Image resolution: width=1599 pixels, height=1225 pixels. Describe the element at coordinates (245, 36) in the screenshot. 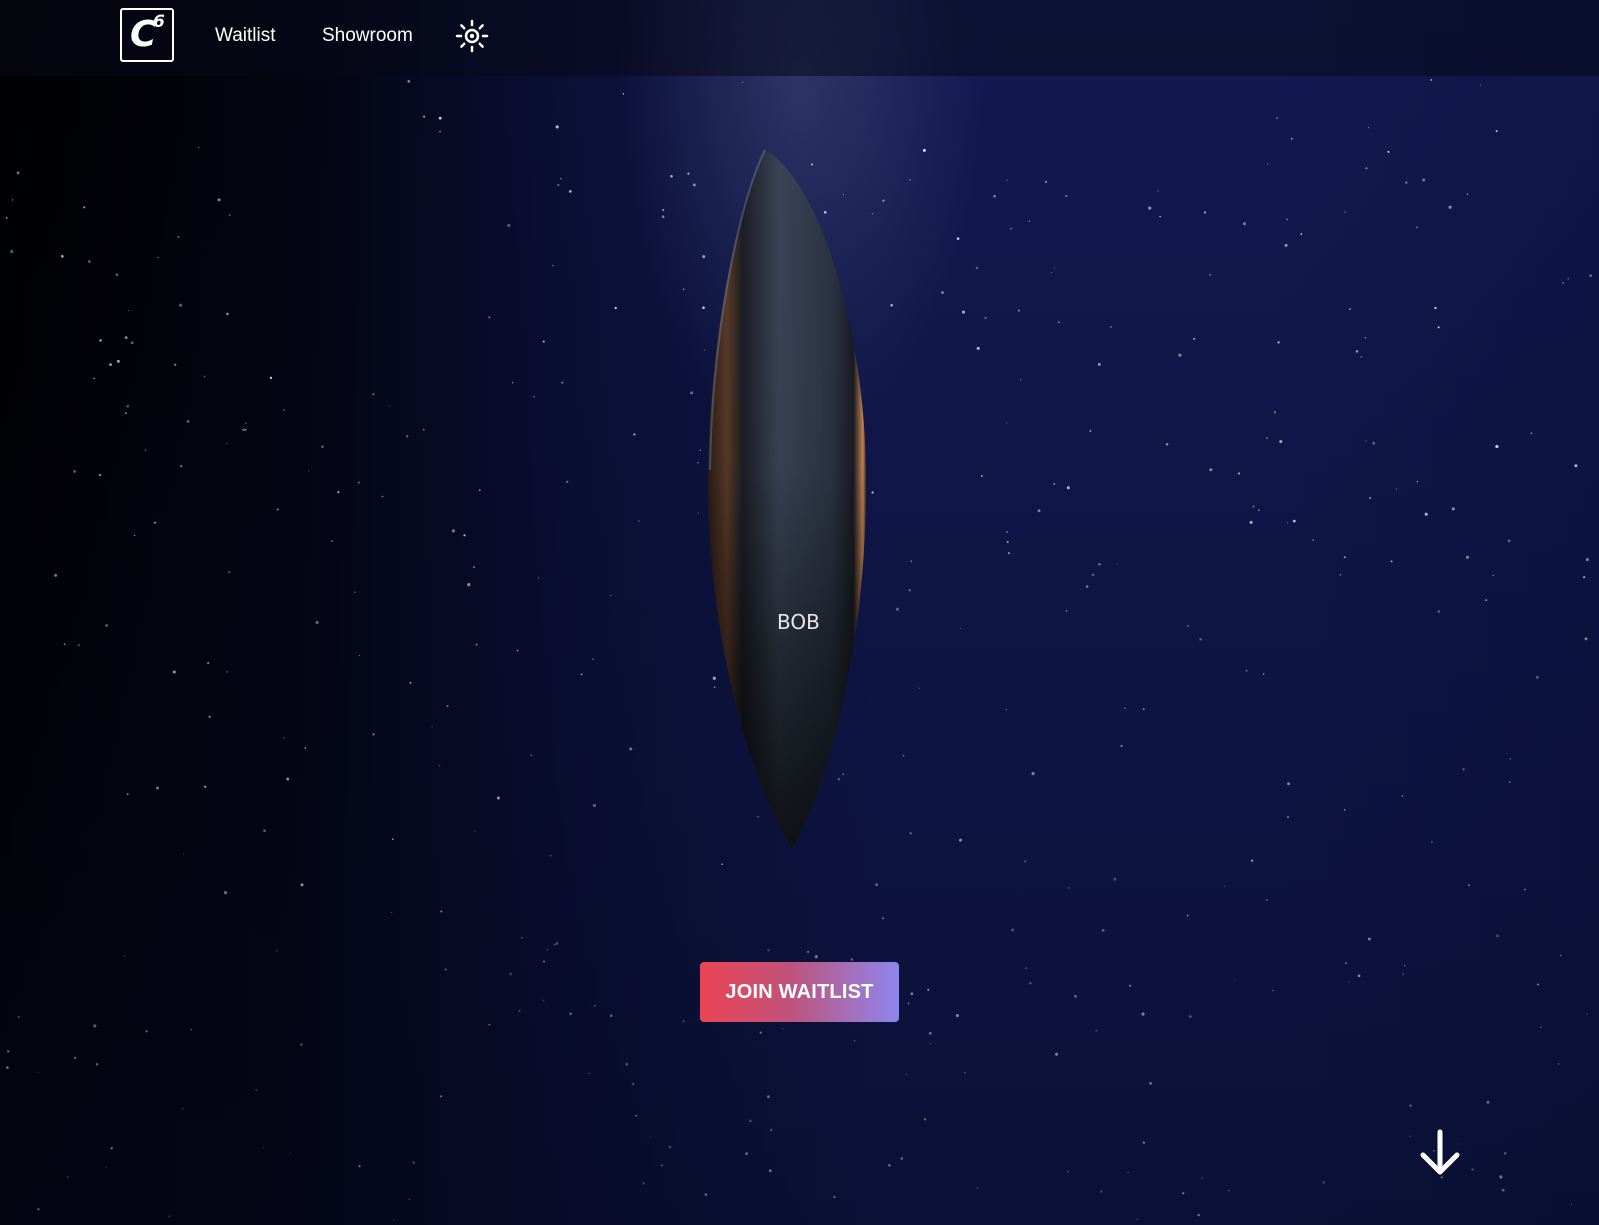

I see `nav-waitlist-link: Waitlist` at that location.